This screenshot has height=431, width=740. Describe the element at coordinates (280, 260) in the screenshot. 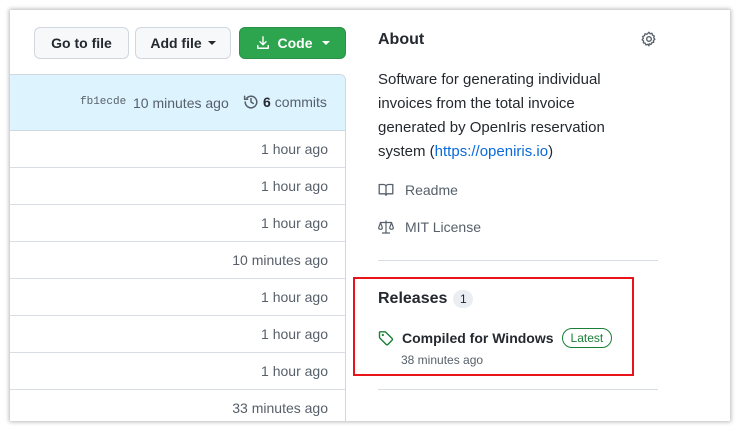

I see `file-row-time: 10 minutes ago` at that location.